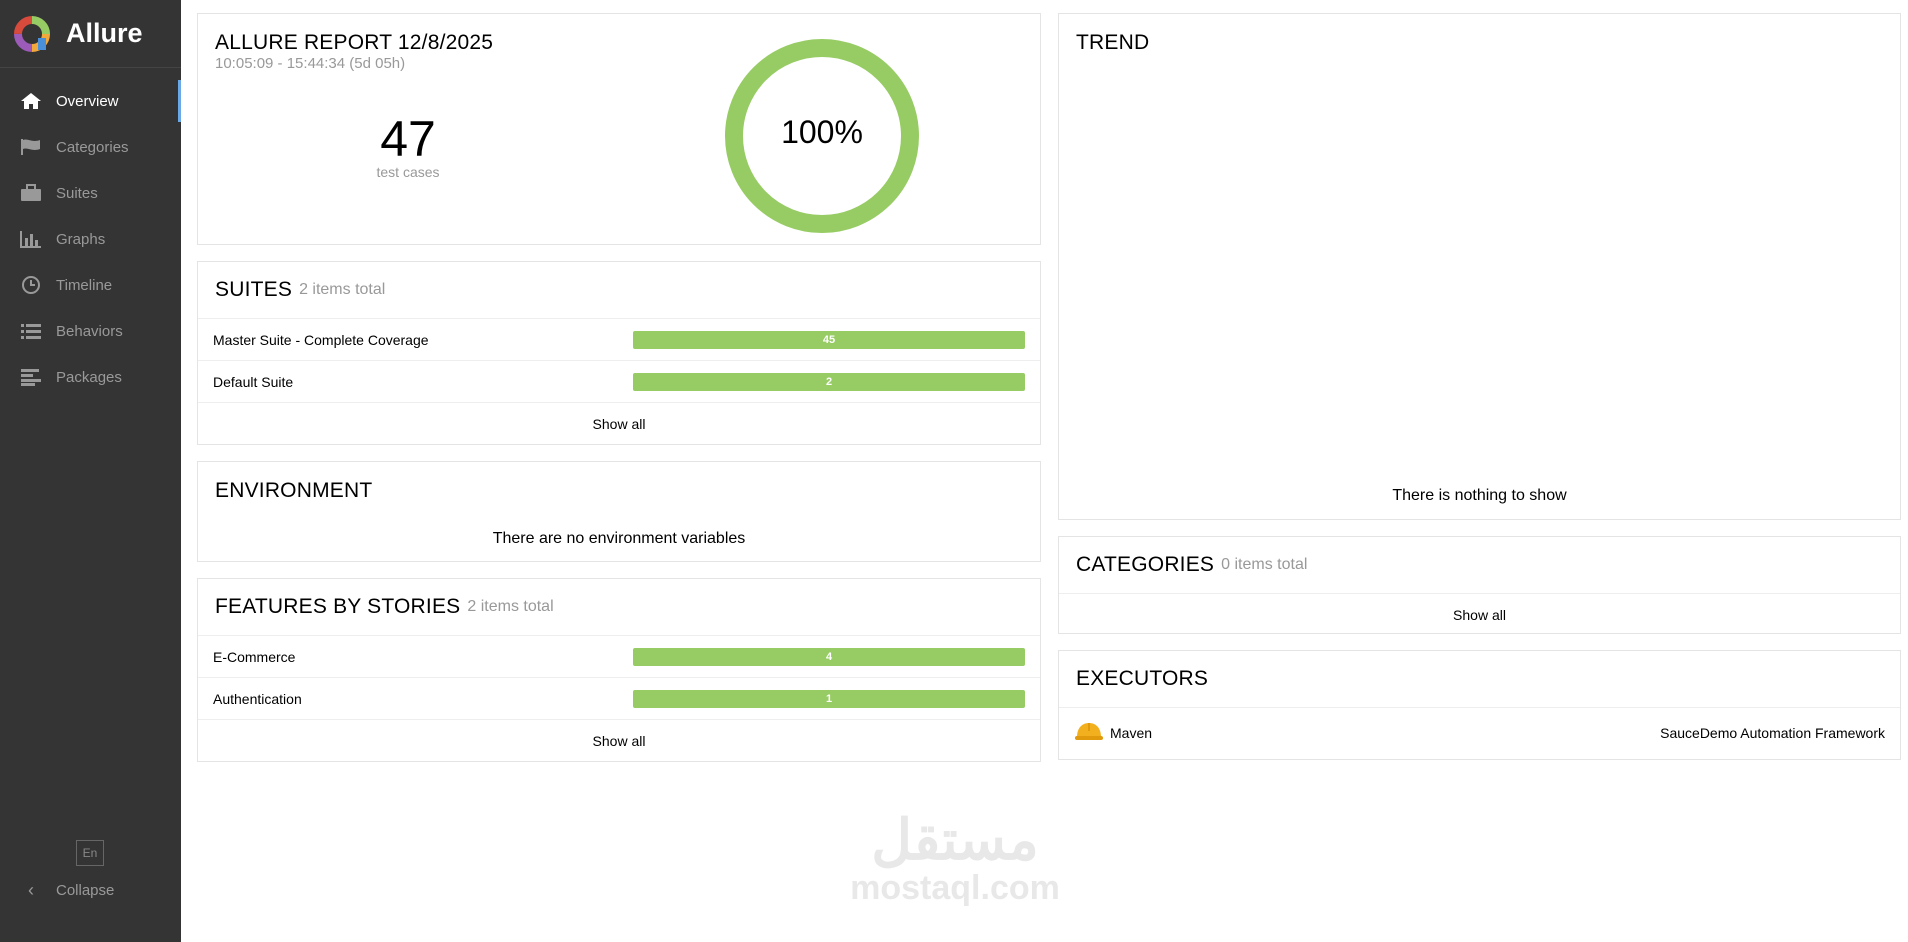 Image resolution: width=1908 pixels, height=942 pixels. Describe the element at coordinates (619, 698) in the screenshot. I see `table-row: Authentication 1` at that location.